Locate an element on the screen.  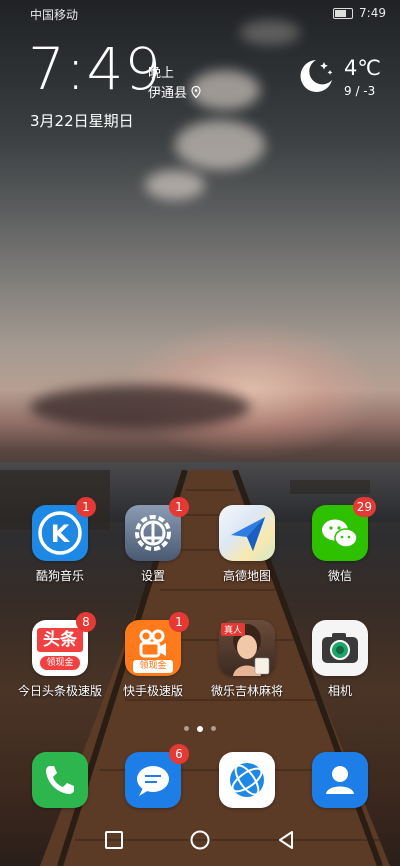
carrier-label: 中国移动 is located at coordinates (54, 15).